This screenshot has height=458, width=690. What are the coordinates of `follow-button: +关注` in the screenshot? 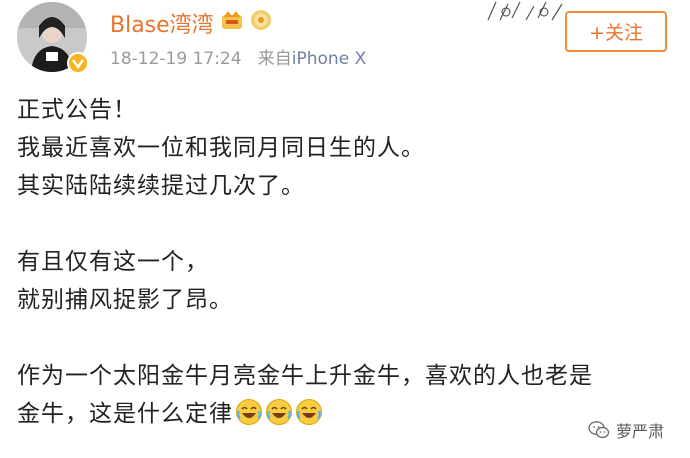 It's located at (616, 31).